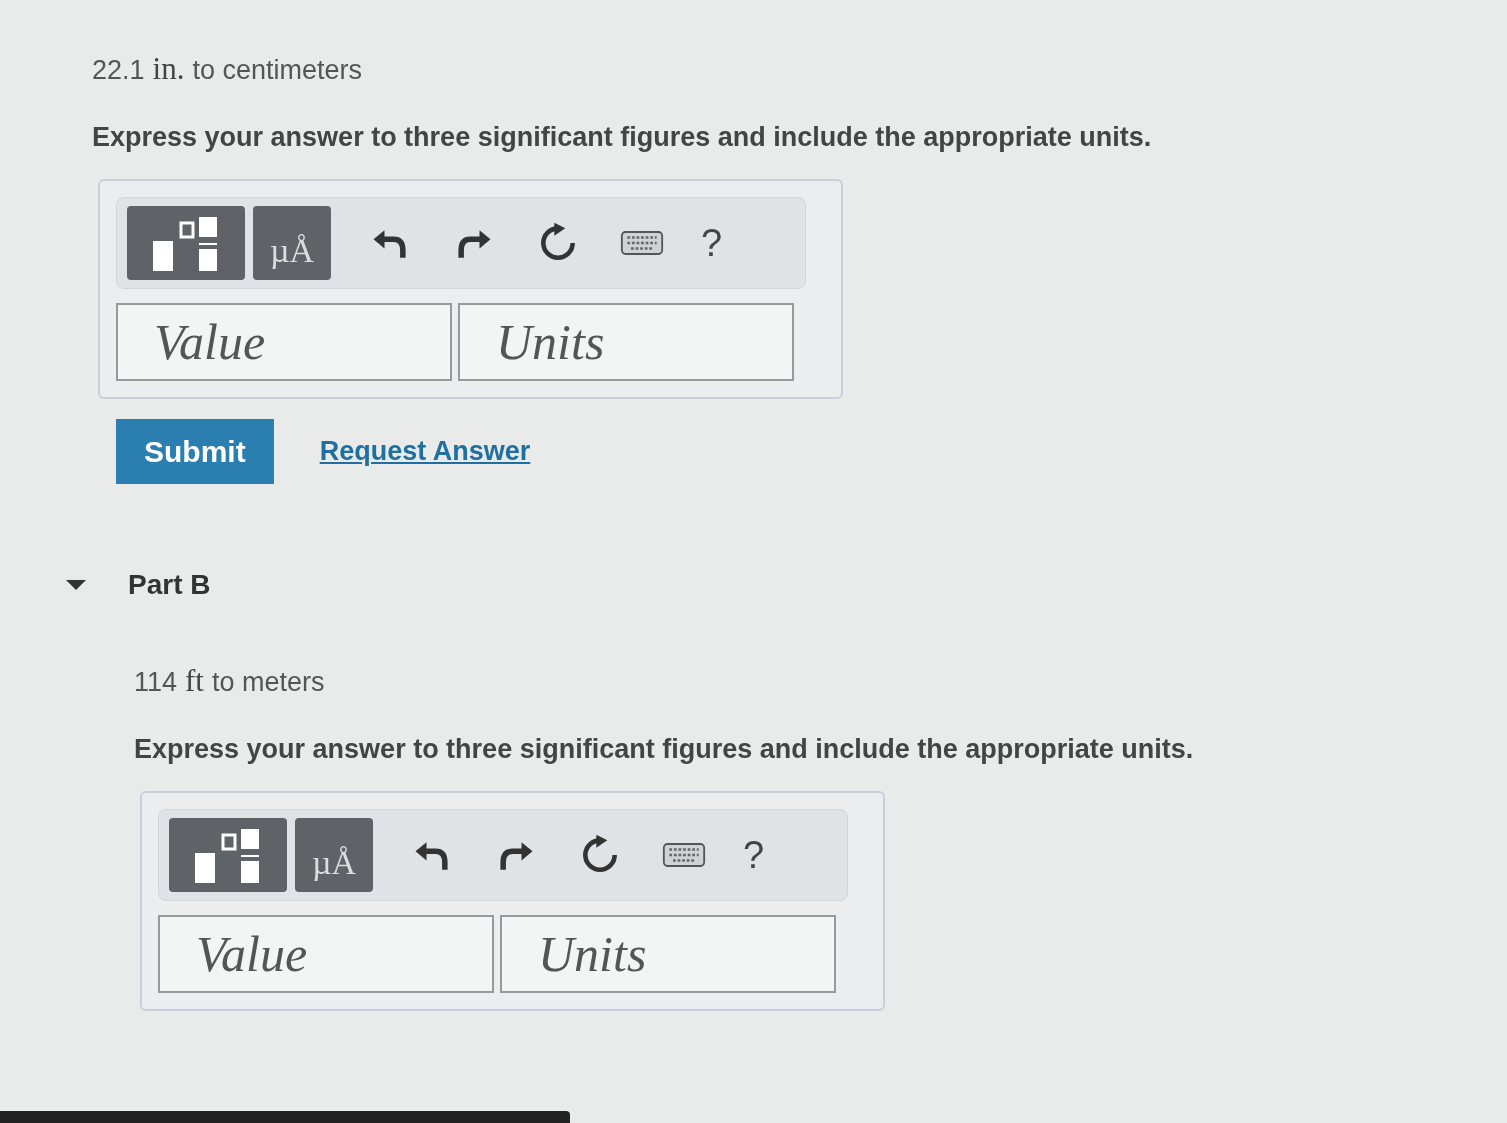 The width and height of the screenshot is (1507, 1123). I want to click on prompt-unit: ft, so click(194, 681).